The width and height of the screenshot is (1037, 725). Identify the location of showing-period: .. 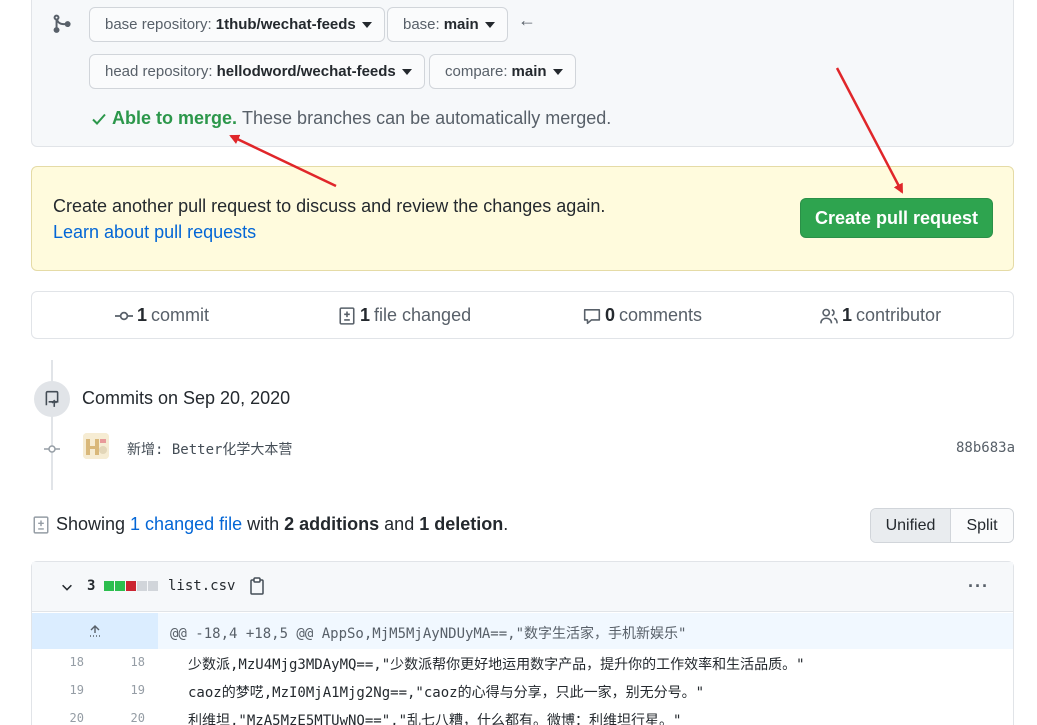
(506, 524).